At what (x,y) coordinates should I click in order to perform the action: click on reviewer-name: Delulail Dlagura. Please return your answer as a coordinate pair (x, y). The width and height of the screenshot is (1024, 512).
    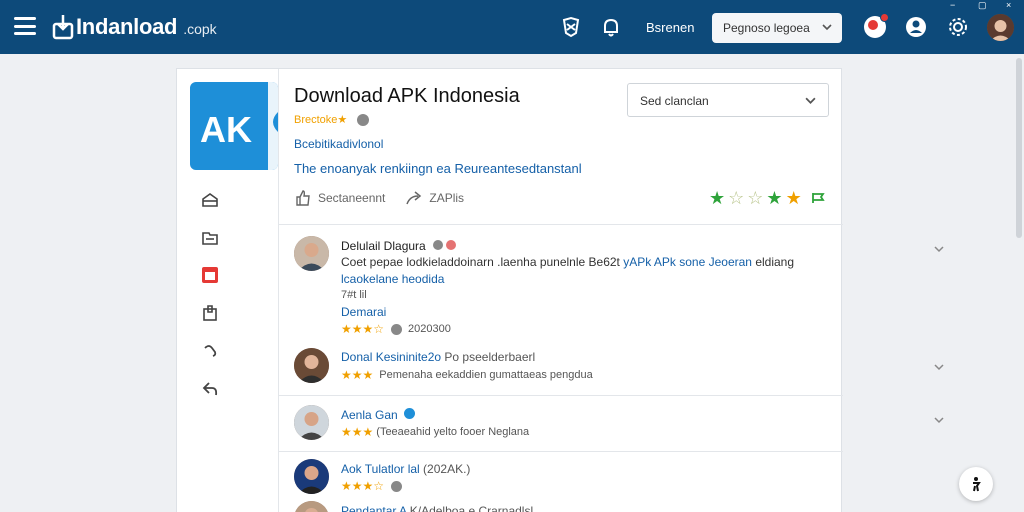
    Looking at the image, I should click on (399, 246).